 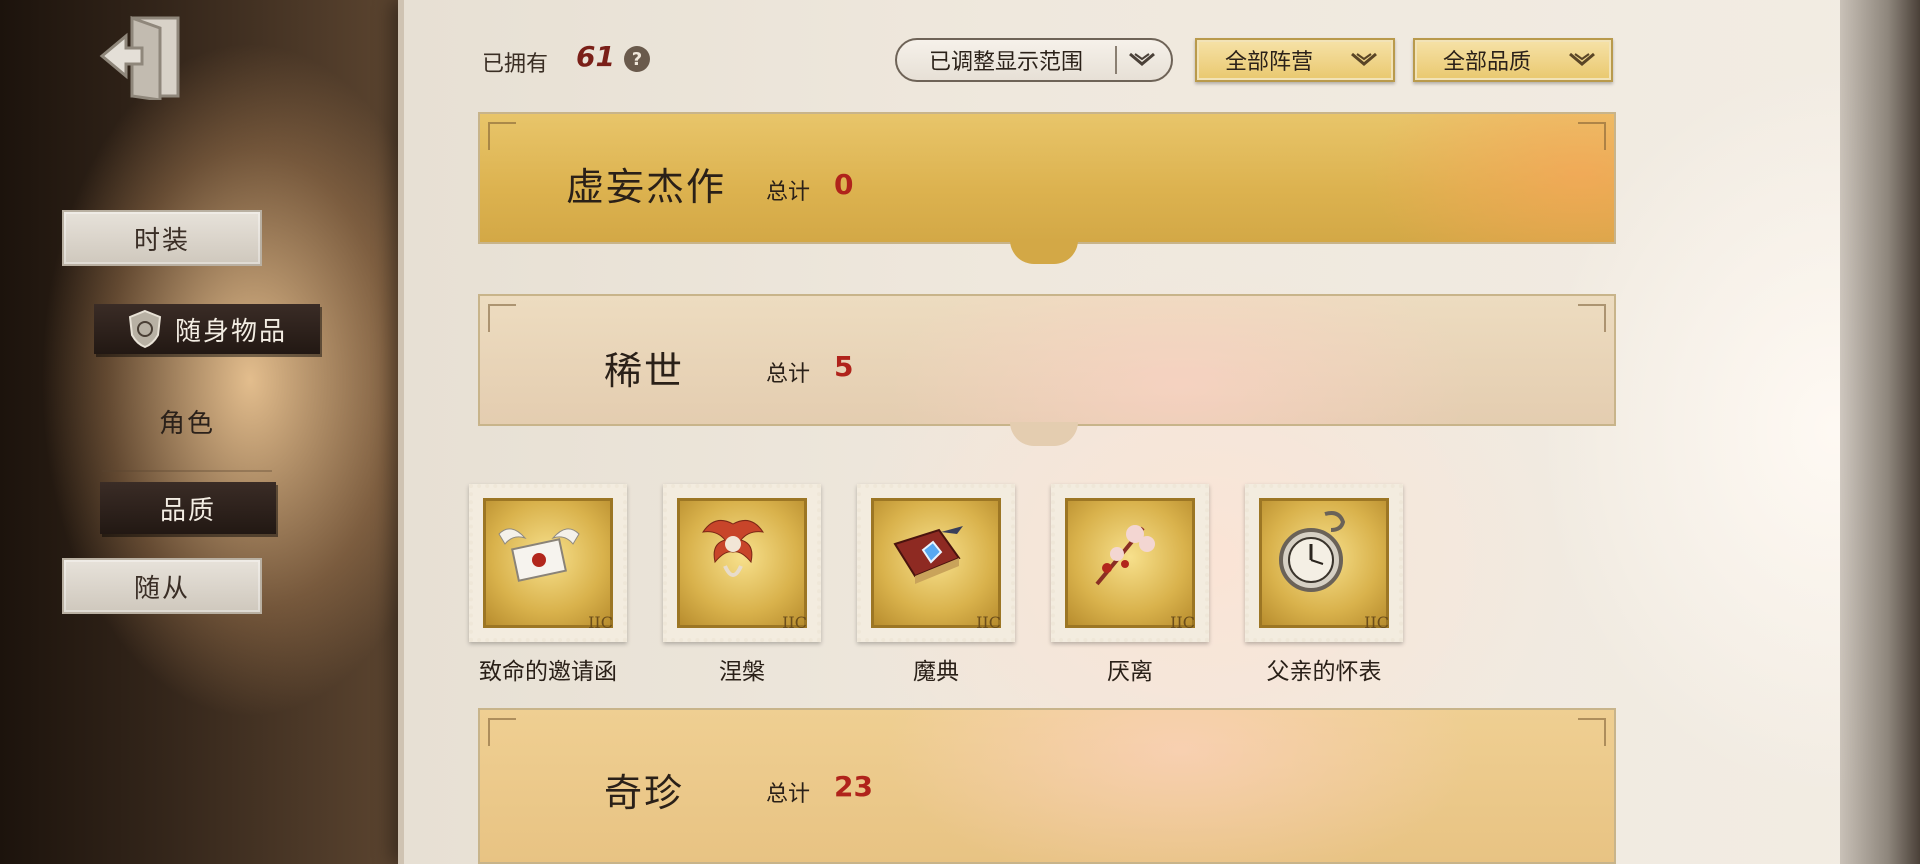 I want to click on quality-dropdown: 全部品质, so click(x=1513, y=60).